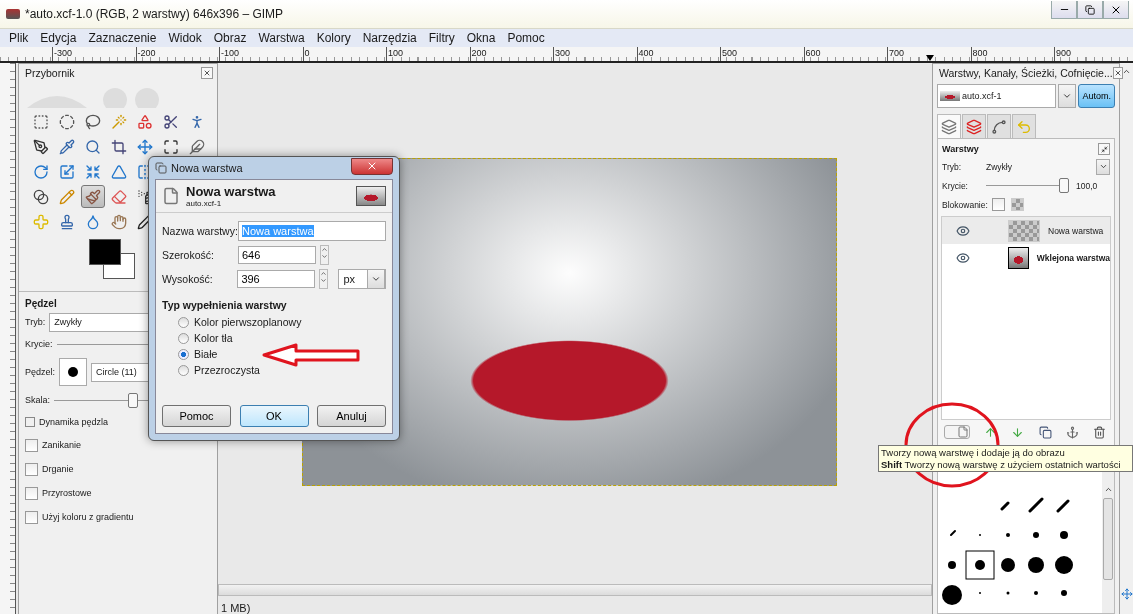 The height and width of the screenshot is (614, 1133). Describe the element at coordinates (1087, 185) in the screenshot. I see `opacity-value: 100,0` at that location.